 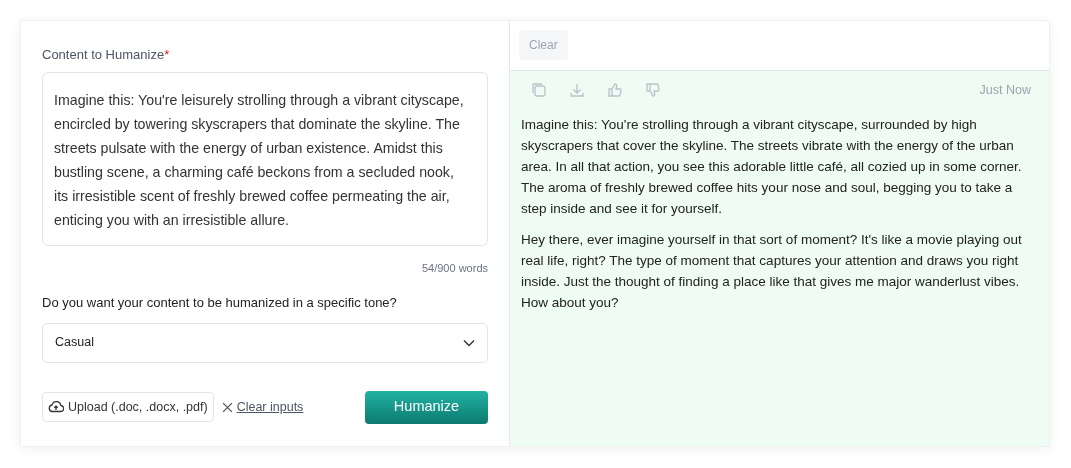 I want to click on download-icon, so click(x=577, y=90).